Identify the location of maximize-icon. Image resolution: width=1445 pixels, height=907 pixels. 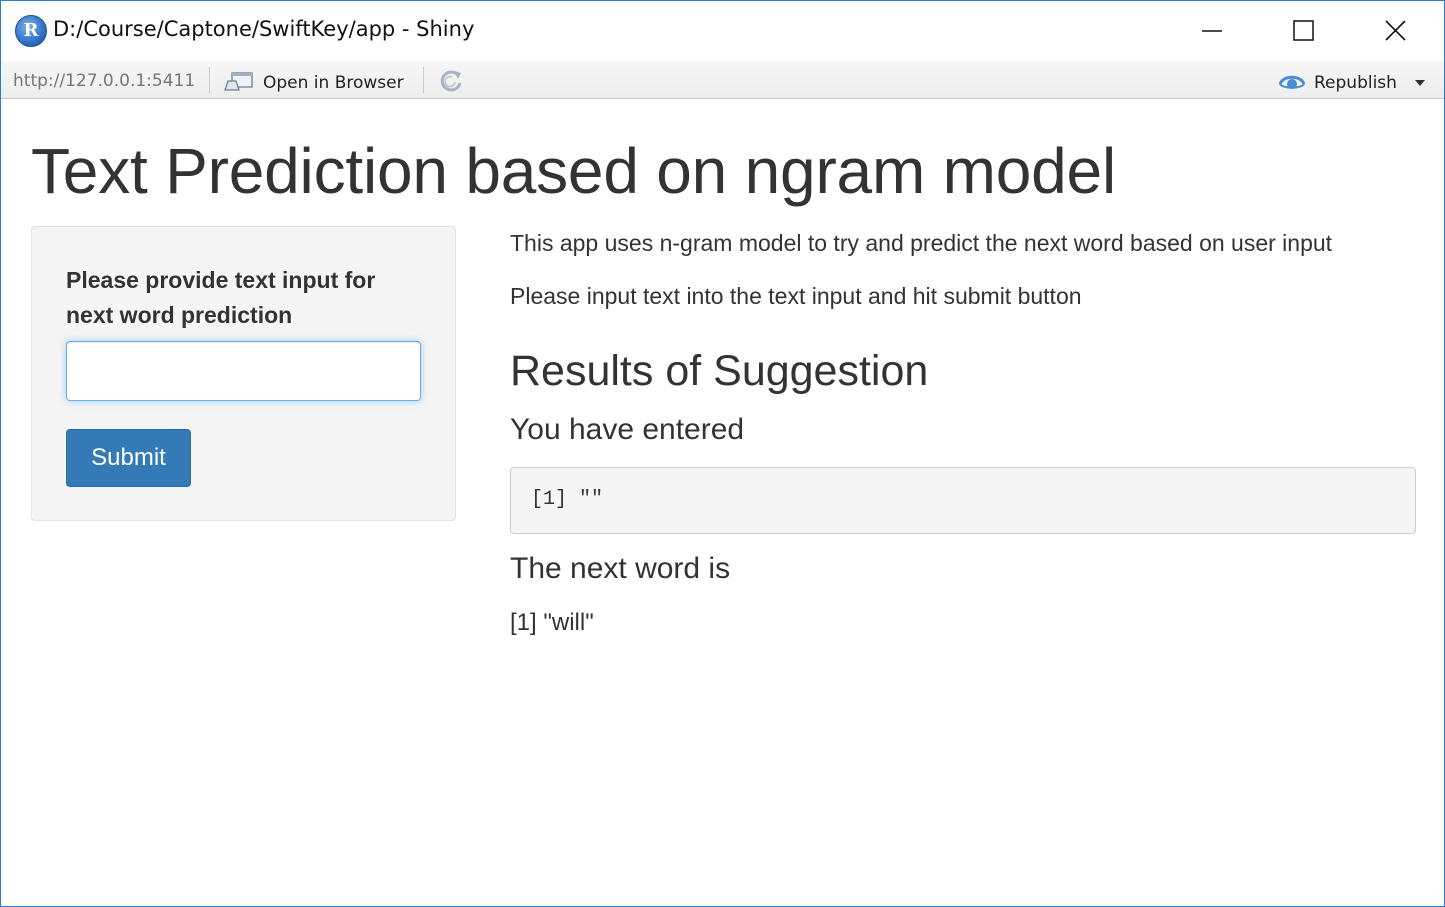
(1303, 30).